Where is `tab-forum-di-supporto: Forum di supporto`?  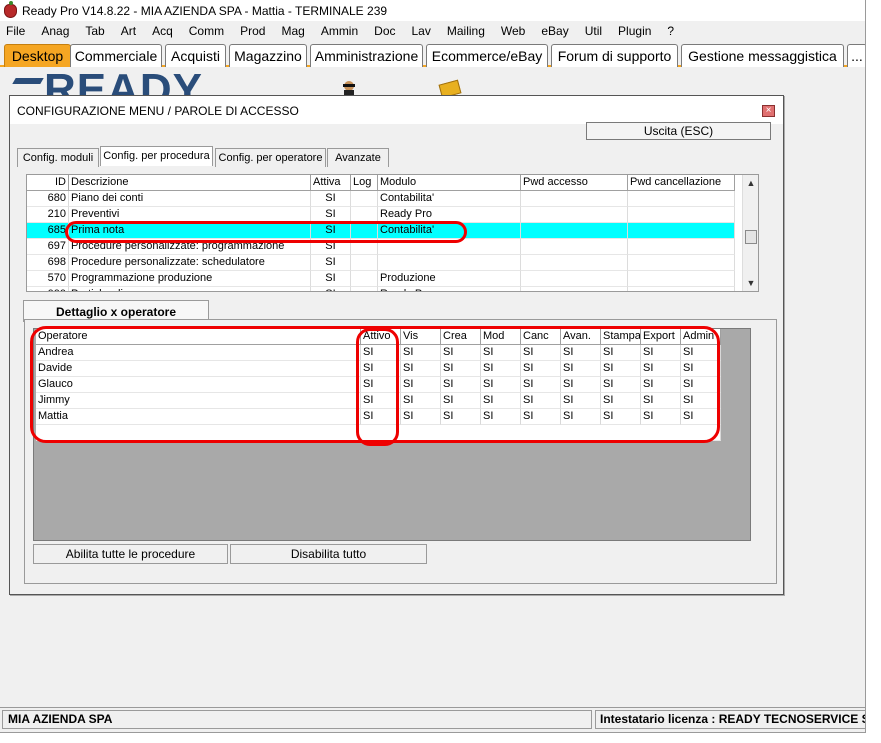
tab-forum-di-supporto: Forum di supporto is located at coordinates (614, 55).